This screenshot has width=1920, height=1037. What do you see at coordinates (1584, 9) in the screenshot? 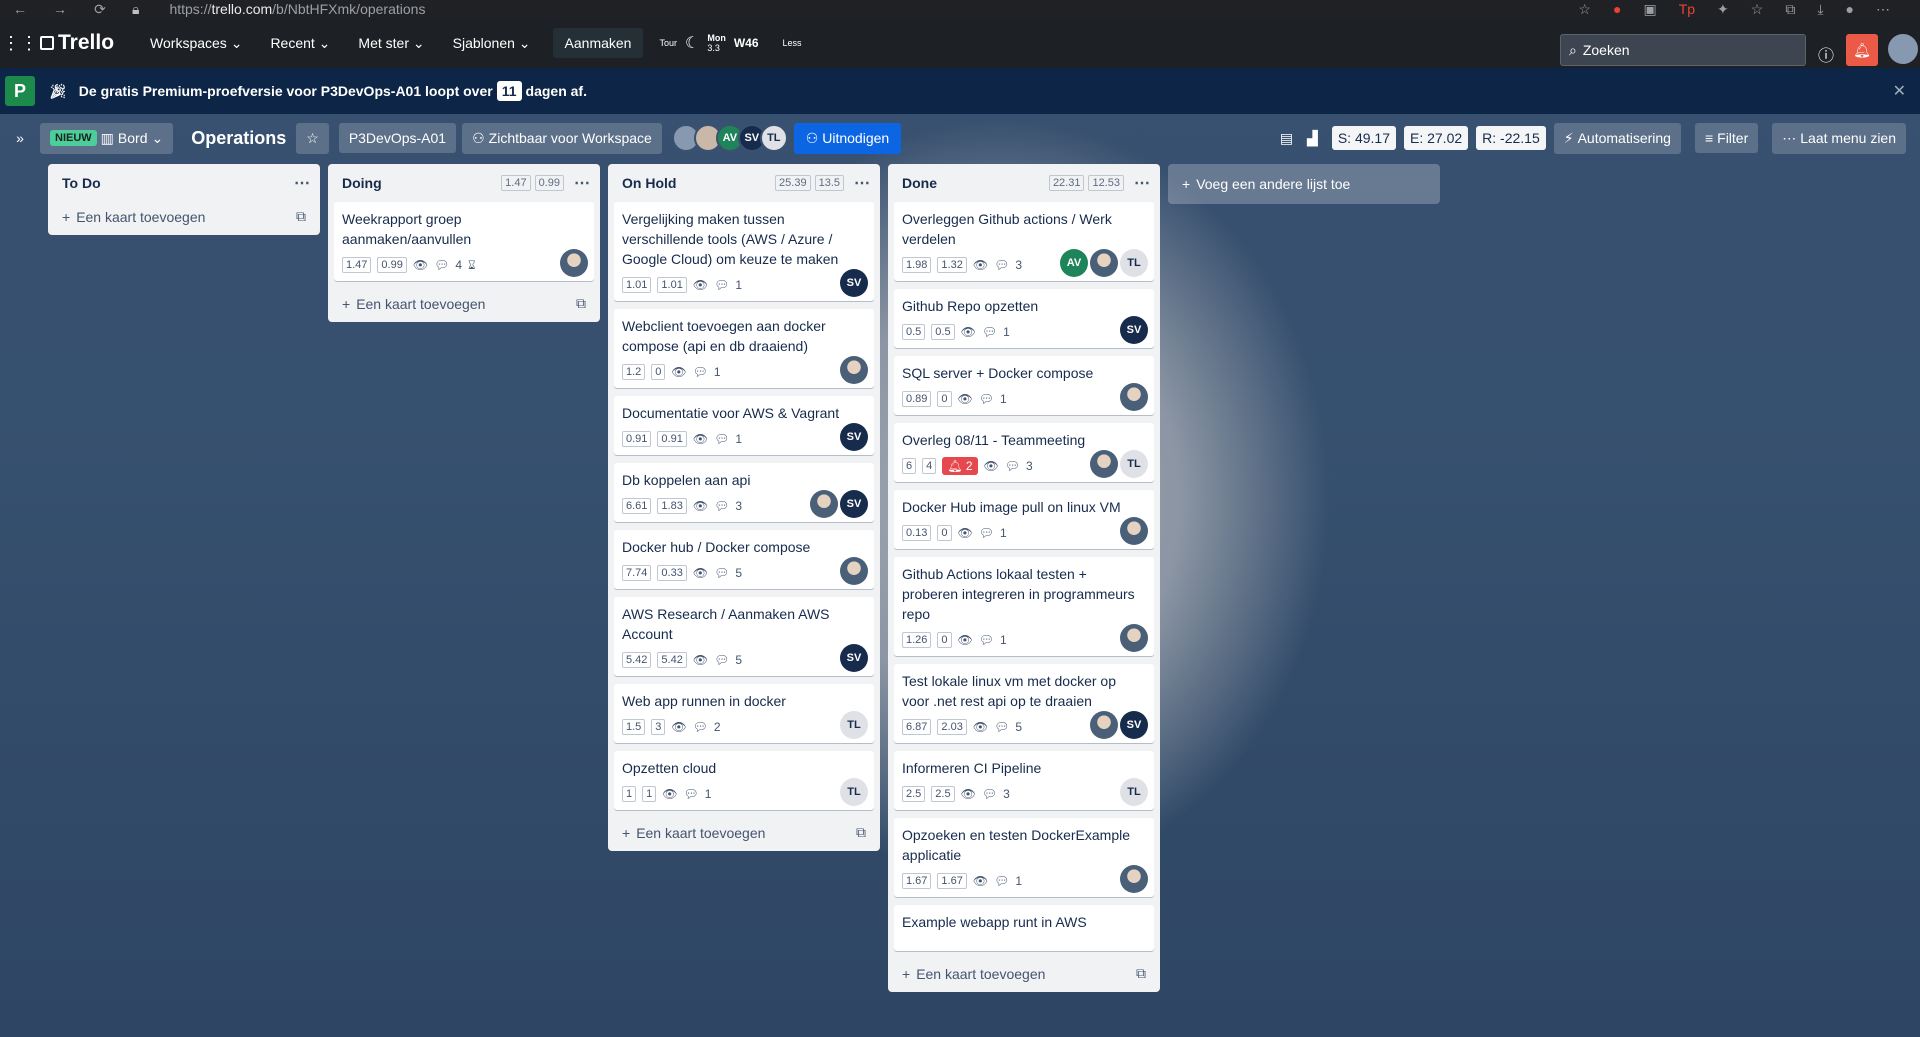
I see `star-add-icon: ☆` at bounding box center [1584, 9].